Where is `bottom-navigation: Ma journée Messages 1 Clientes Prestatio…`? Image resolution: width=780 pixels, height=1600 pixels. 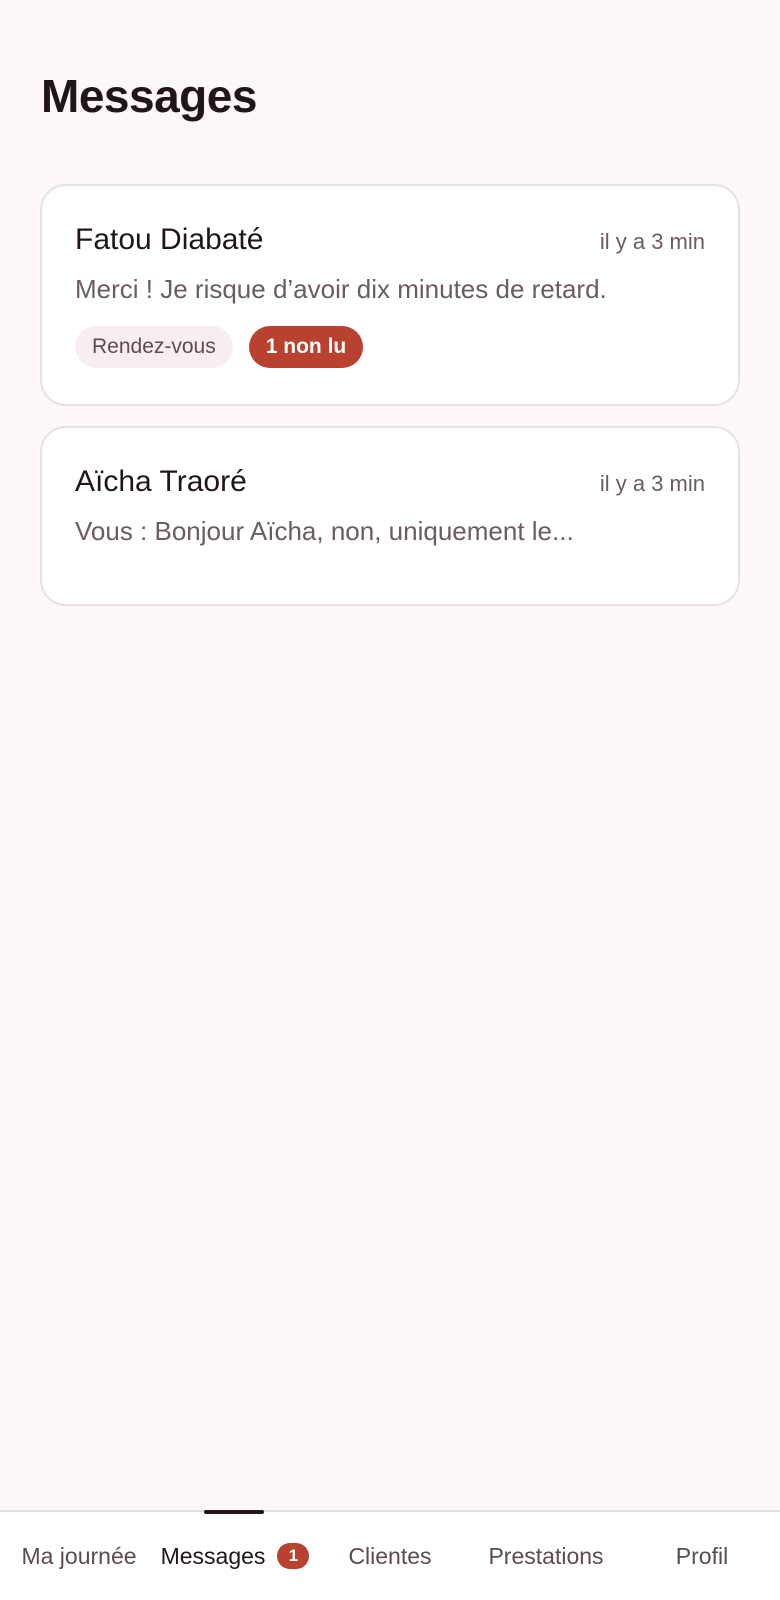
bottom-navigation: Ma journée Messages 1 Clientes Prestatio… is located at coordinates (390, 1555).